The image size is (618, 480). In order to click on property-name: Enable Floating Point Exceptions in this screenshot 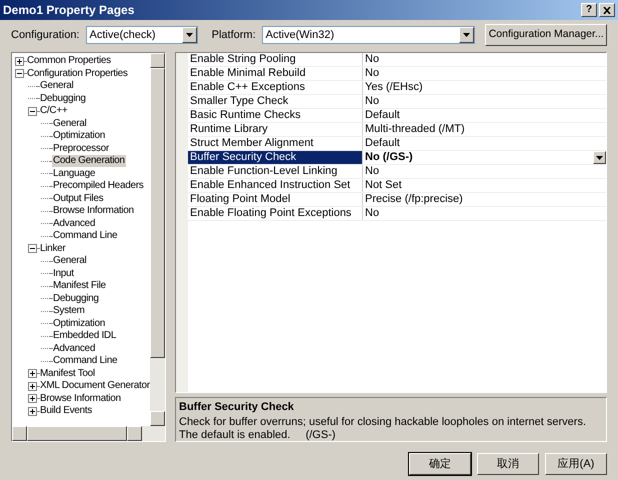, I will do `click(275, 213)`.